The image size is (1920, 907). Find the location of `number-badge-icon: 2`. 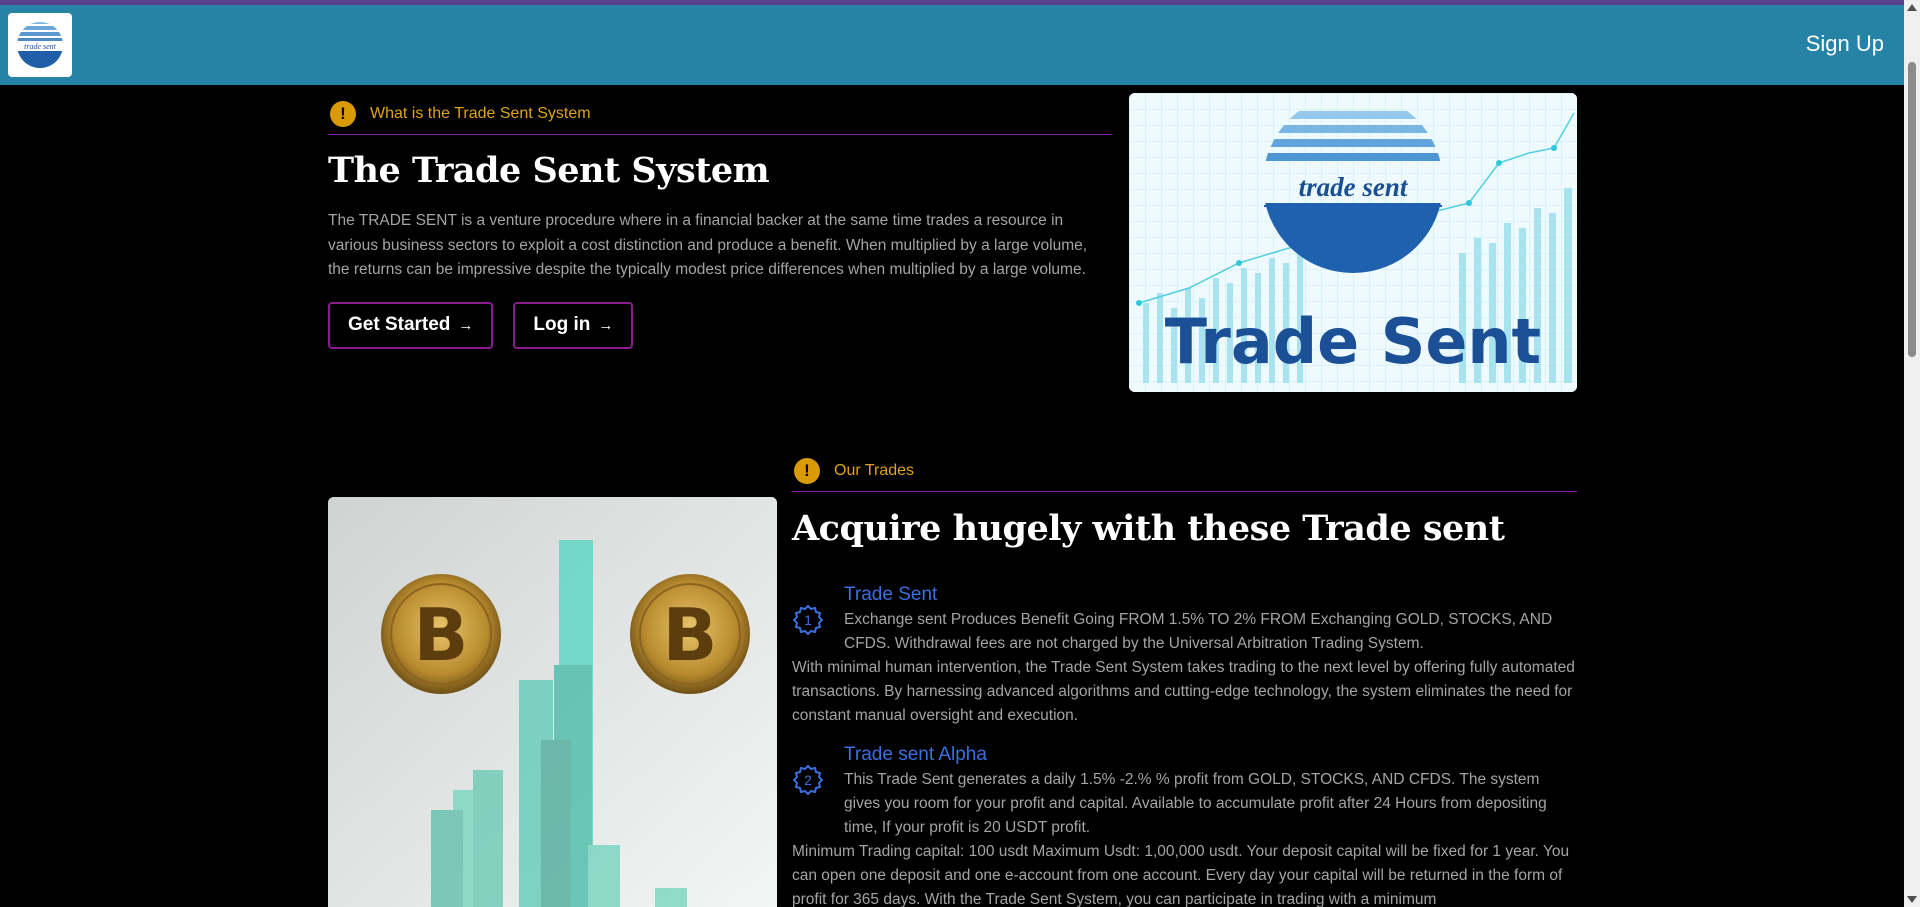

number-badge-icon: 2 is located at coordinates (818, 791).